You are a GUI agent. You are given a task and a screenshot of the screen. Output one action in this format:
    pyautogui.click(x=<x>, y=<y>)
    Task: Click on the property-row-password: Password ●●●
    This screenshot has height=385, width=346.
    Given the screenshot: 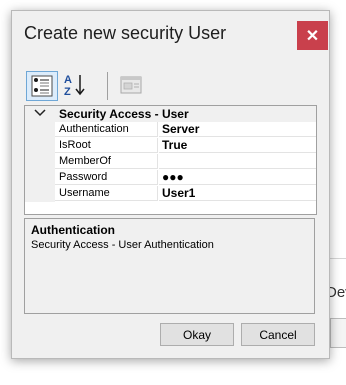 What is the action you would take?
    pyautogui.click(x=170, y=178)
    